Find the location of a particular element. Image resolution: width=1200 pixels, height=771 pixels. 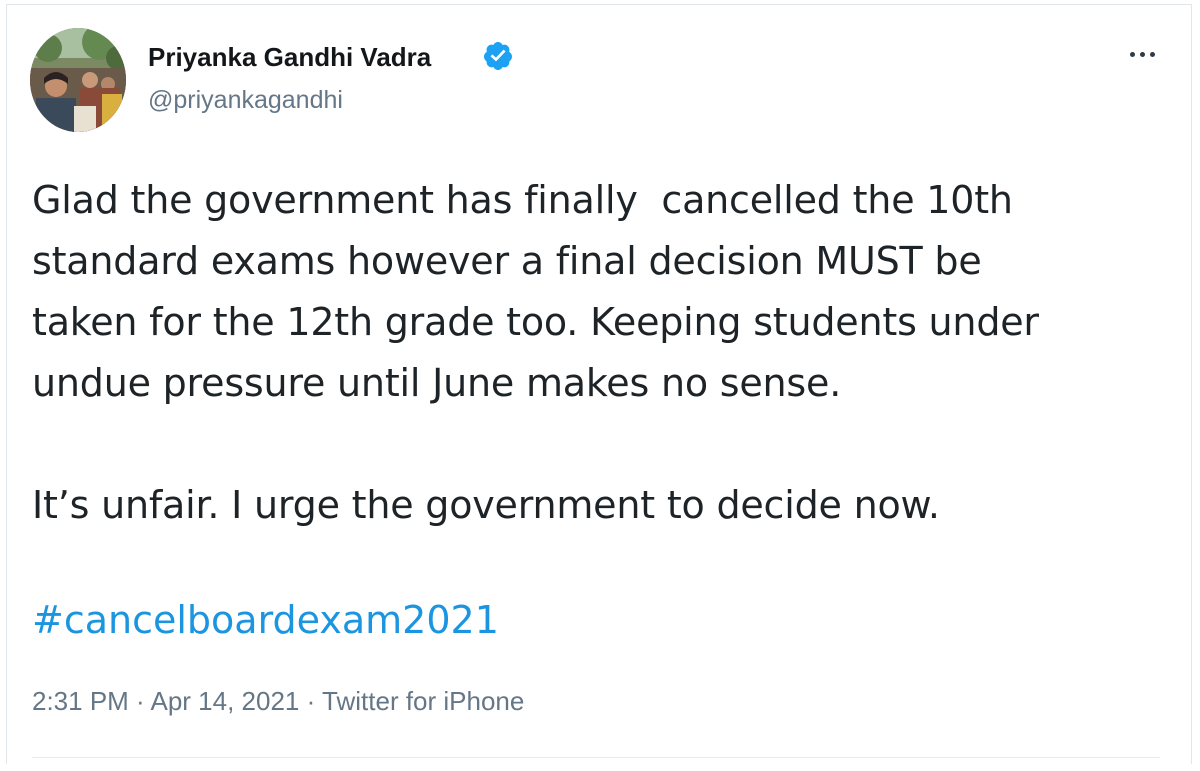

more-horizontal-icon is located at coordinates (1132, 54).